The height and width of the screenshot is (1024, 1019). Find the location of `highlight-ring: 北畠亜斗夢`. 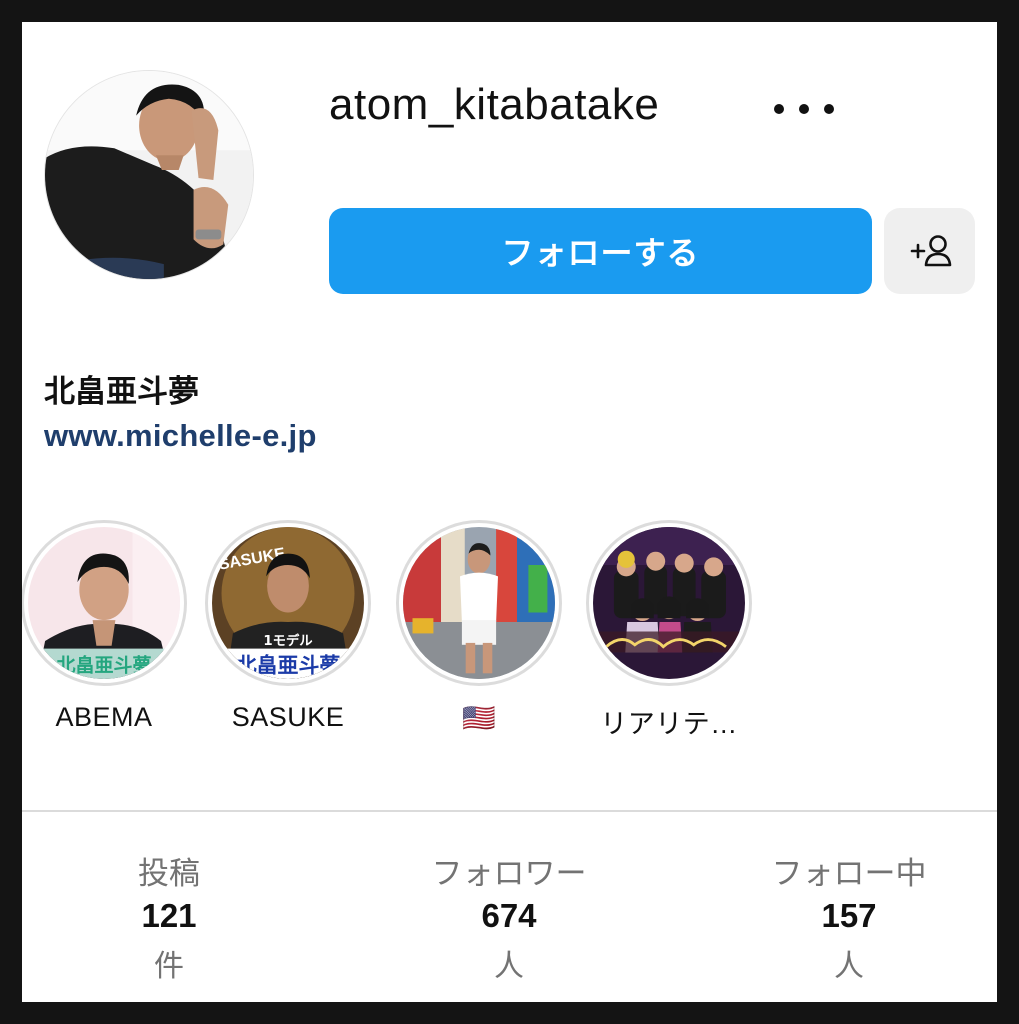

highlight-ring: 北畠亜斗夢 is located at coordinates (104, 603).